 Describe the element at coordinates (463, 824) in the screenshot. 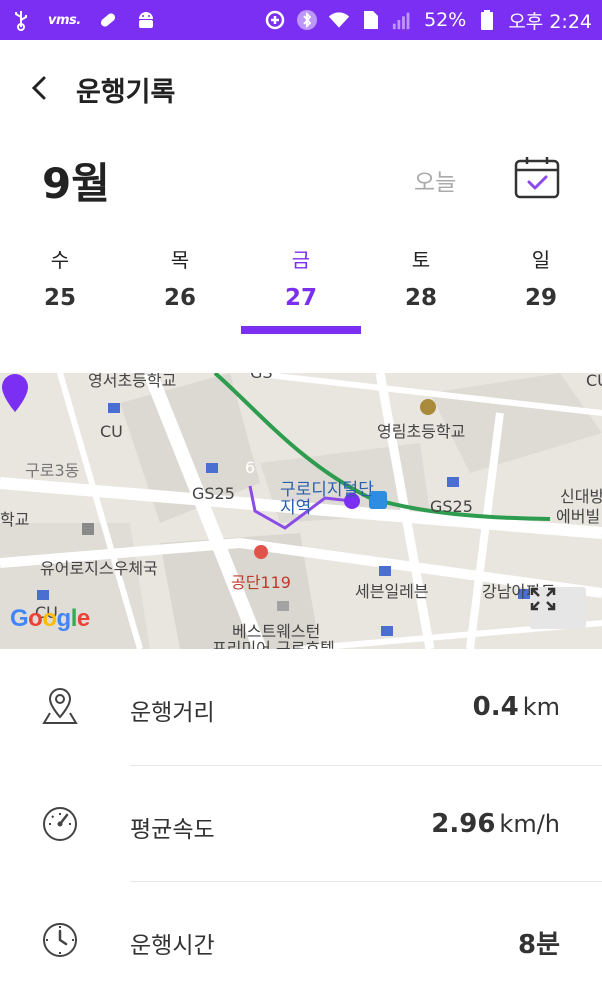

I see `speed-value: 2.96` at that location.